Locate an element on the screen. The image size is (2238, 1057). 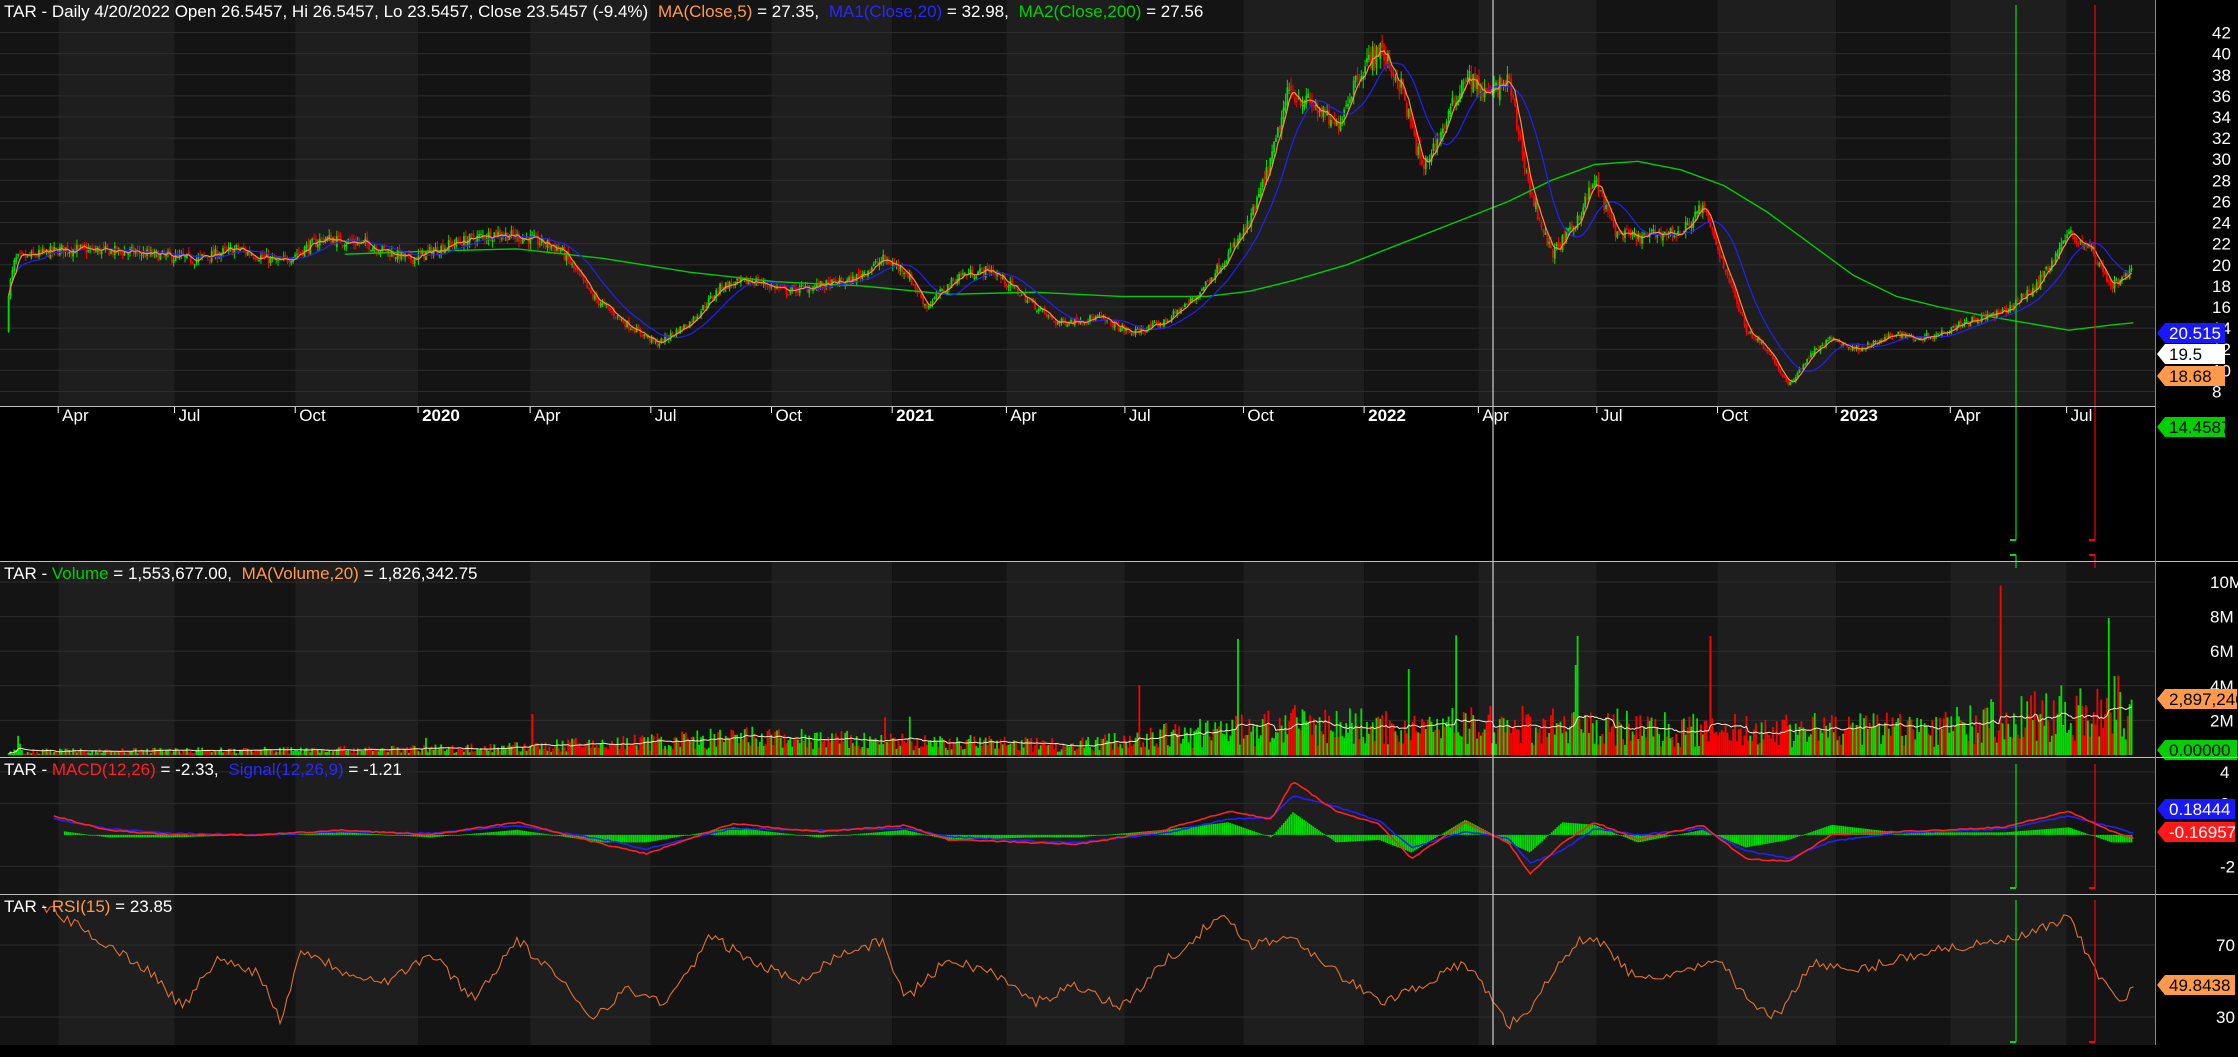
ma5-legend-label: MA(Close,5) is located at coordinates (705, 11).